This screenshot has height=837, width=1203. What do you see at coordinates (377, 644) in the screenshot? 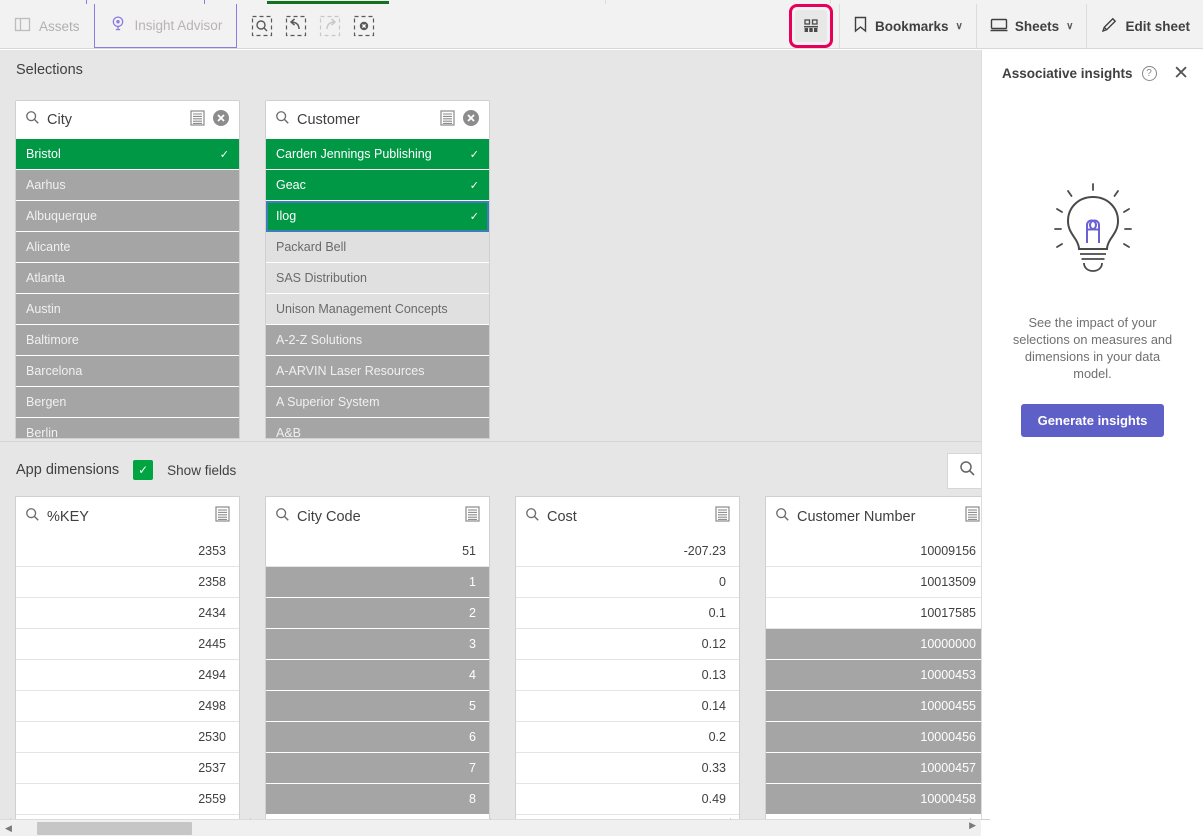
I see `dimension-row: 3` at bounding box center [377, 644].